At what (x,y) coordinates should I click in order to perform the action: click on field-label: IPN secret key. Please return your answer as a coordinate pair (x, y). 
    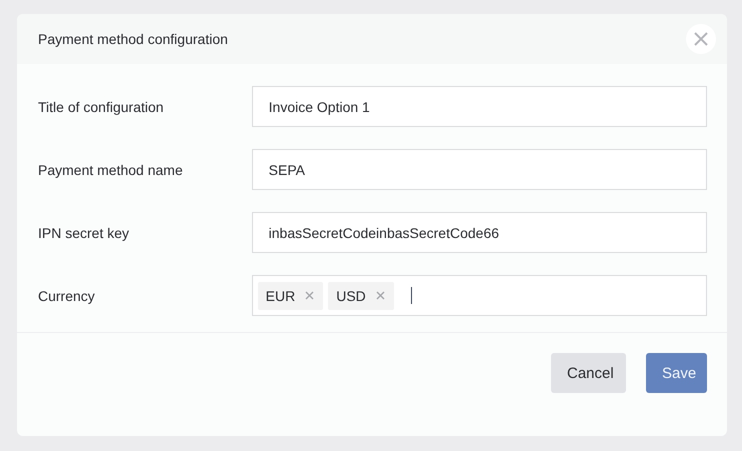
    Looking at the image, I should click on (84, 232).